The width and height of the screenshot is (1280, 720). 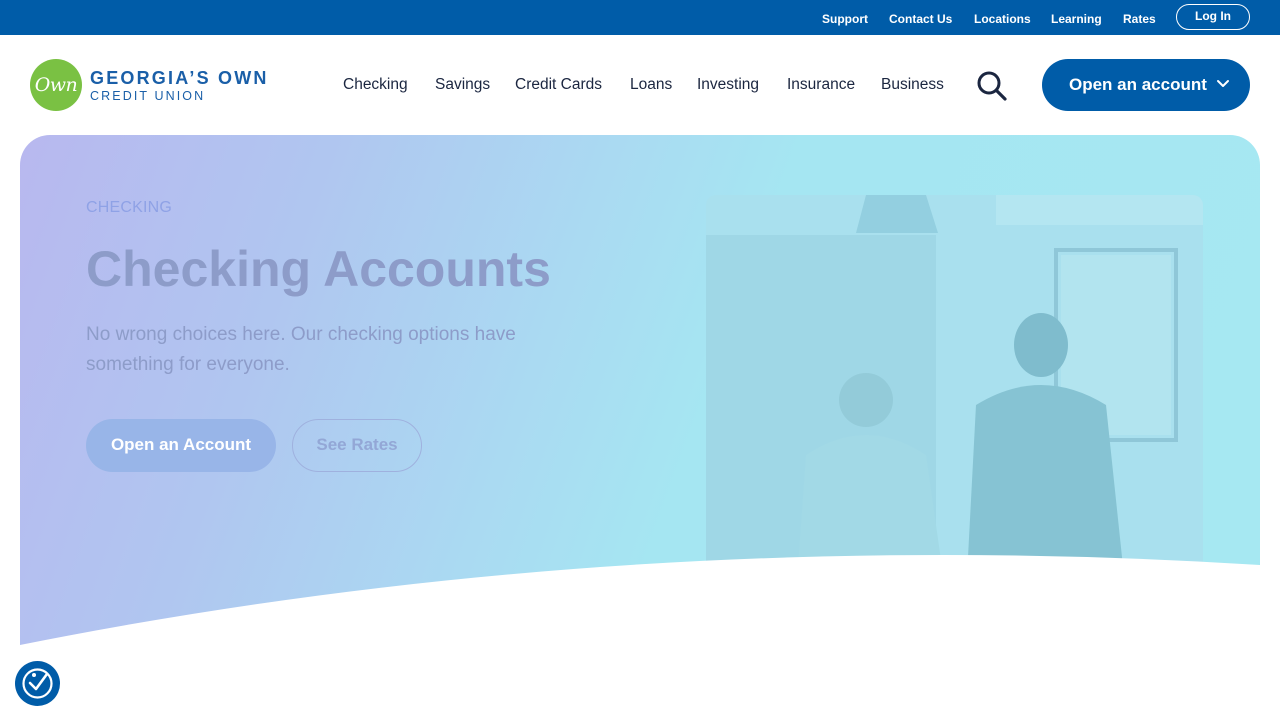 I want to click on open-account-dropdown-button: Open an account, so click(x=1146, y=85).